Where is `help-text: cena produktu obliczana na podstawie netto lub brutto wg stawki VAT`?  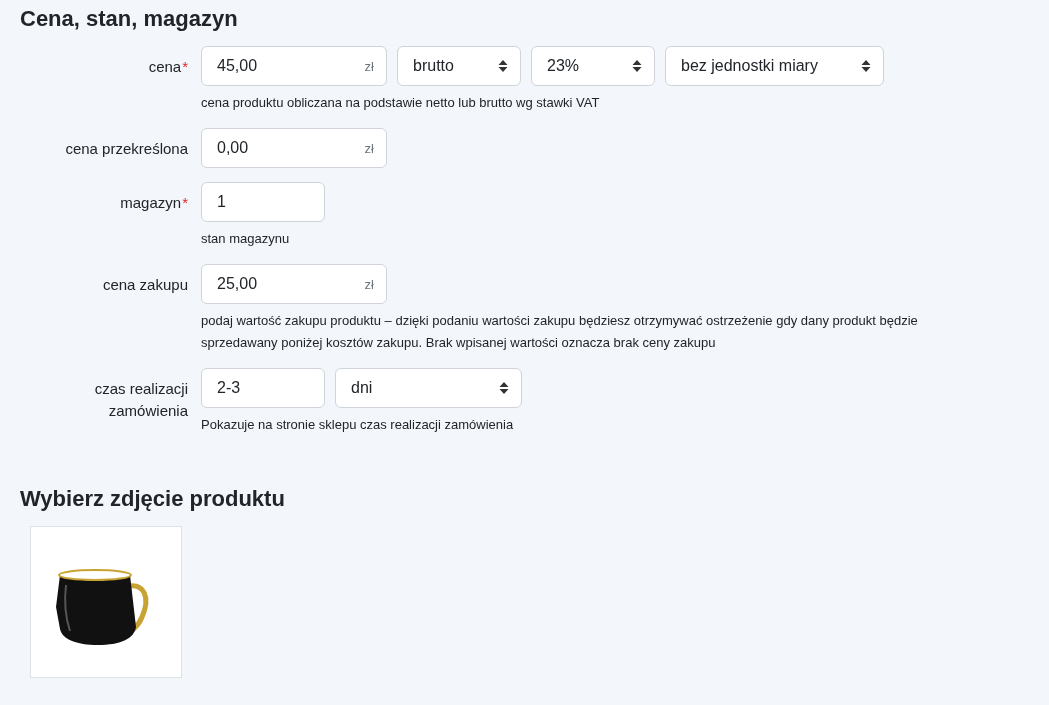
help-text: cena produktu obliczana na podstawie netto lub brutto wg stawki VAT is located at coordinates (401, 103).